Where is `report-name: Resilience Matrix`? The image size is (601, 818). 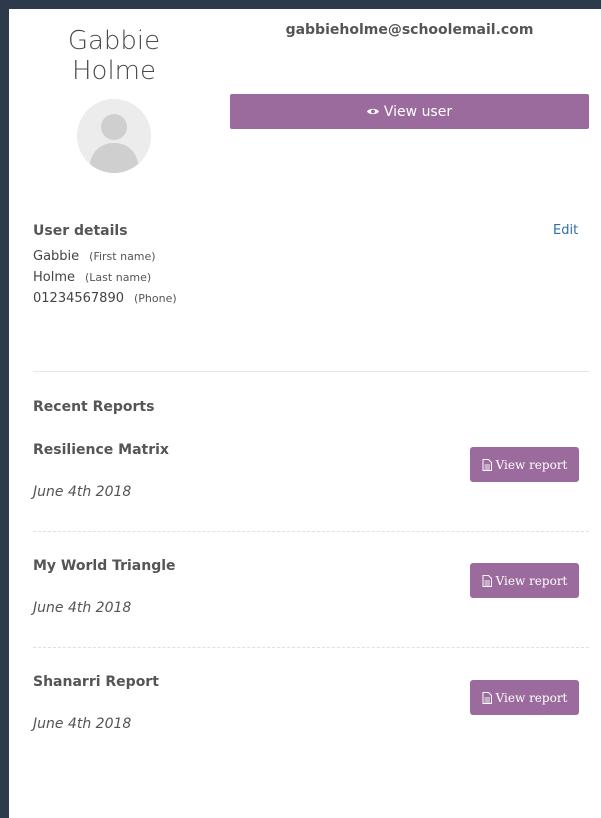
report-name: Resilience Matrix is located at coordinates (101, 450).